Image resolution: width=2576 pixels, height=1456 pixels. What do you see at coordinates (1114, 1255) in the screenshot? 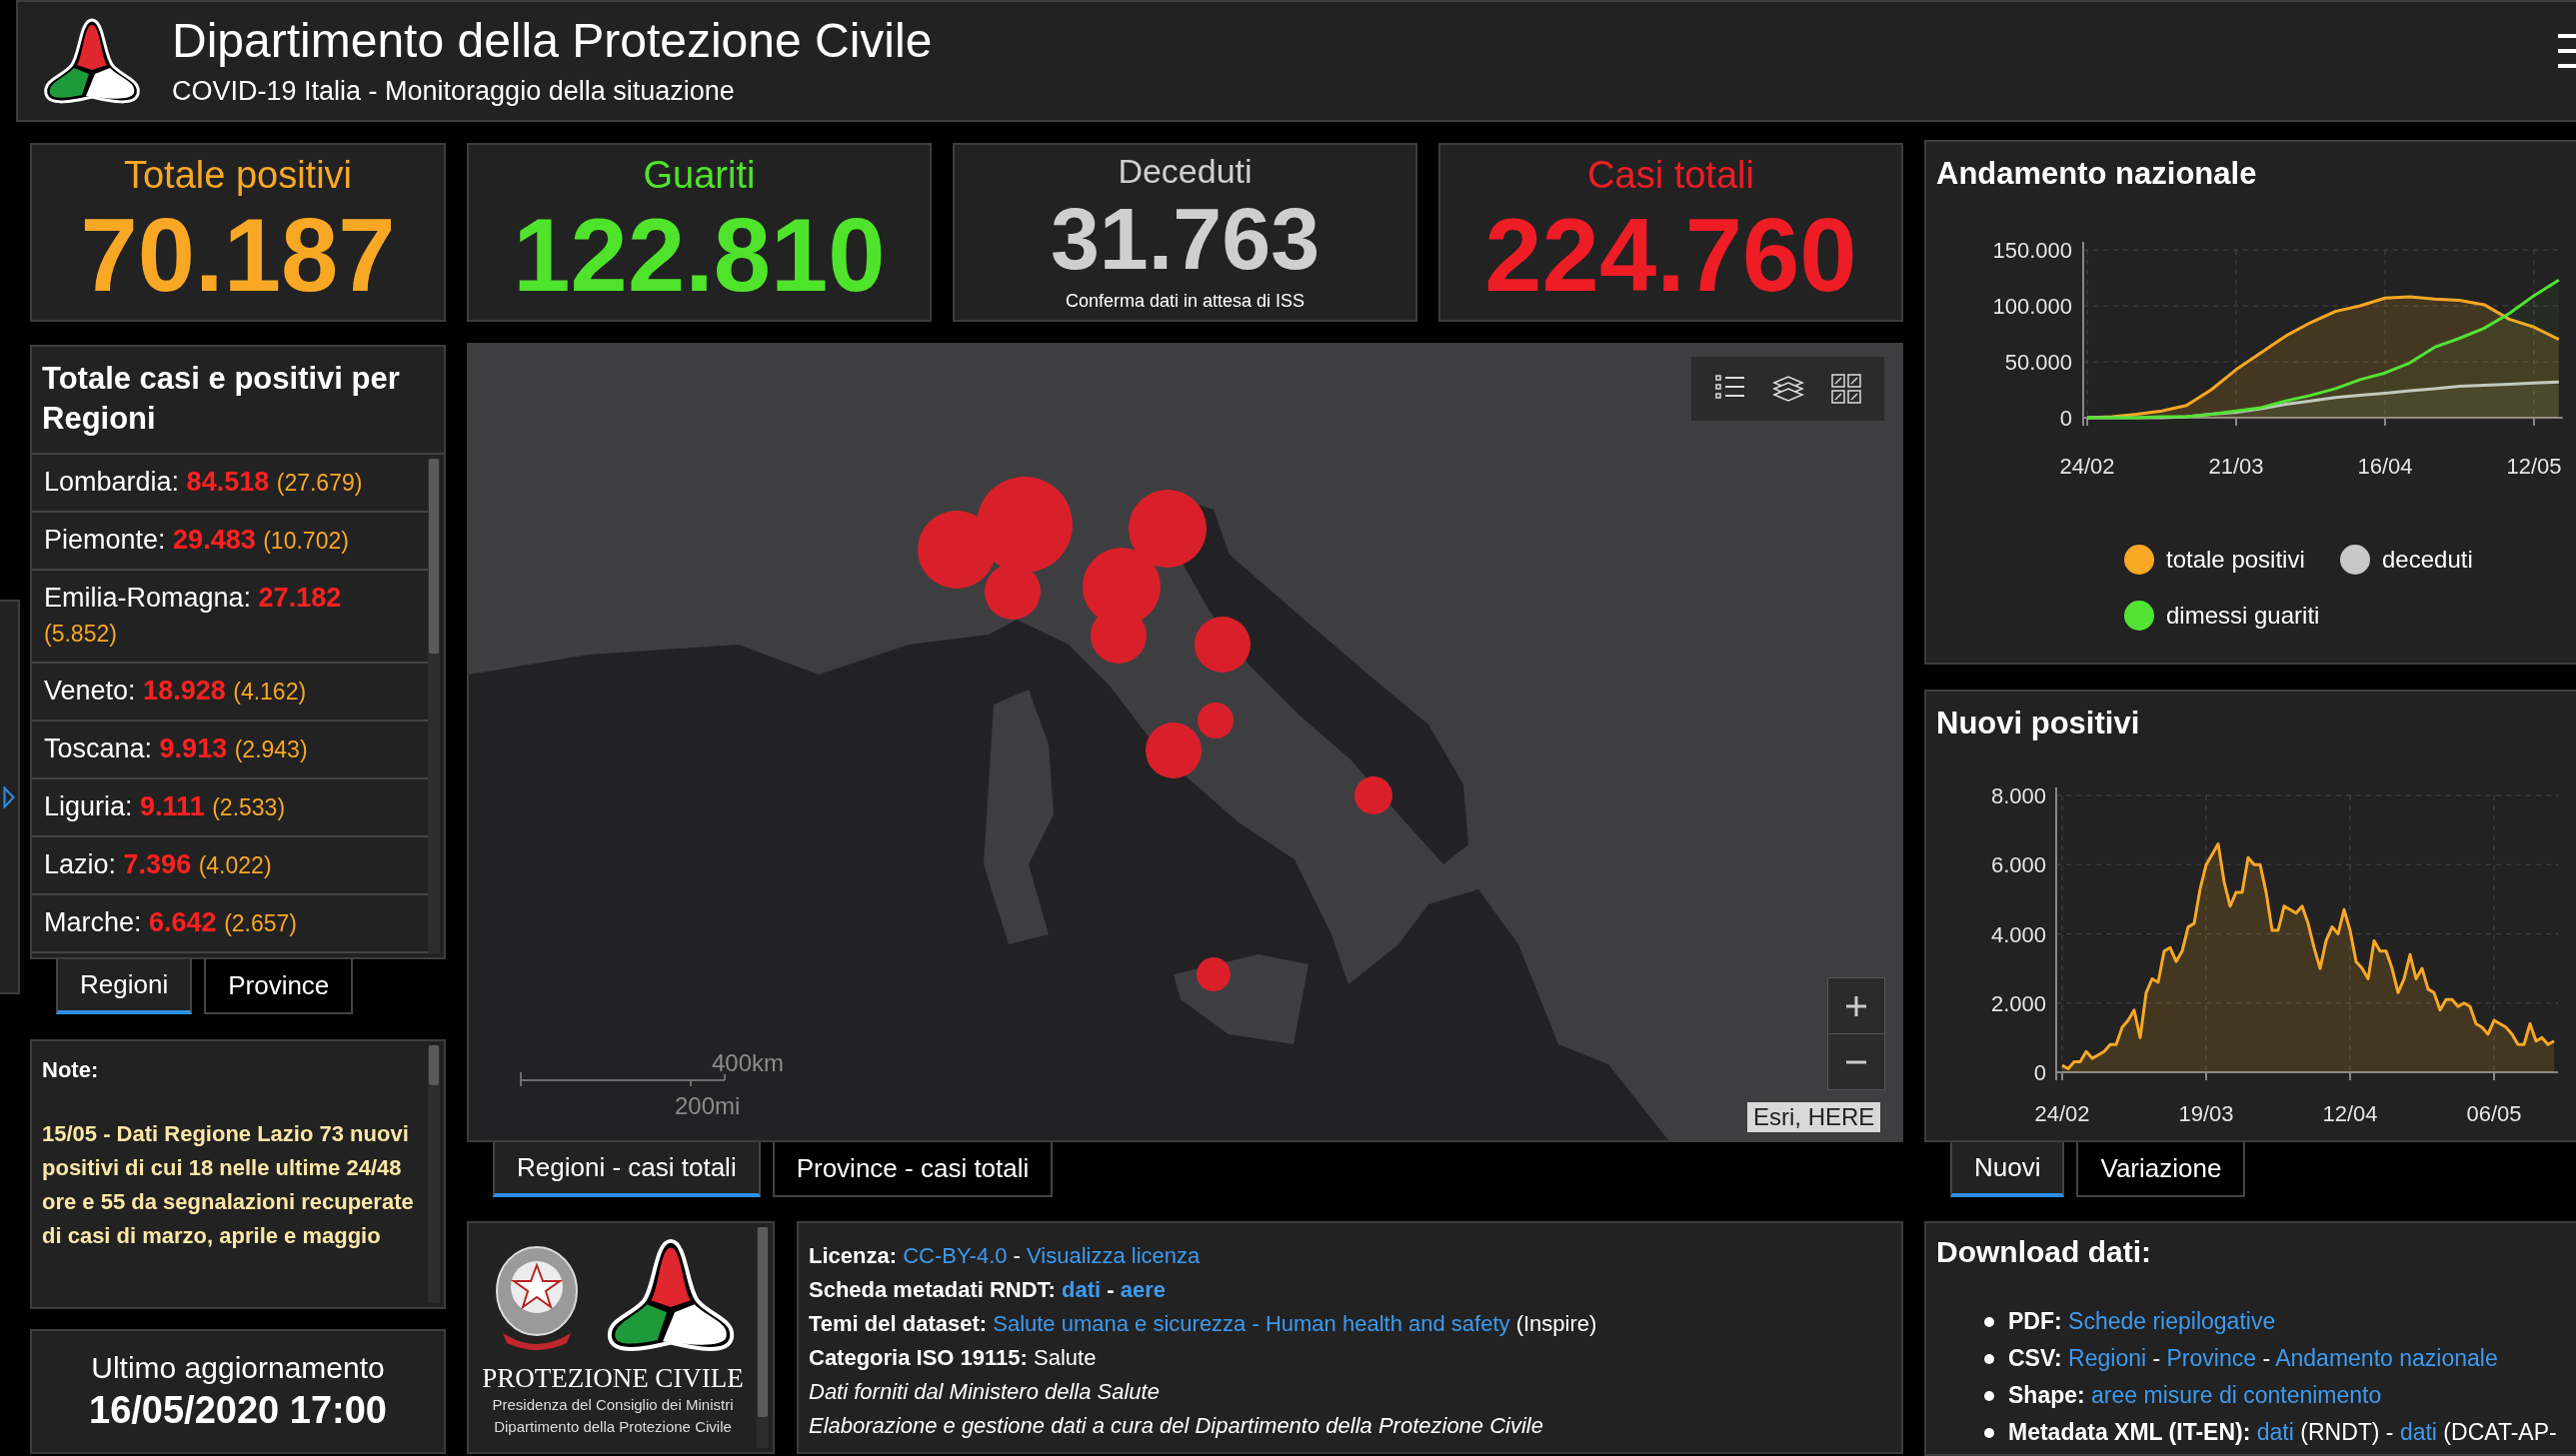
I see `link: Visualizza licenza` at bounding box center [1114, 1255].